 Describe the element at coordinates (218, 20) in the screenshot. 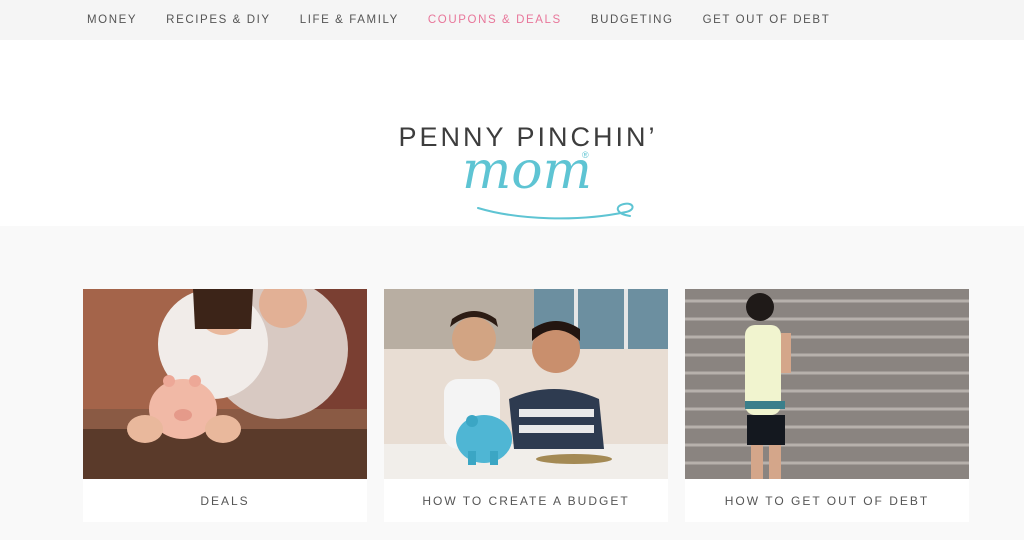

I see `nav-item-recipes-diy: RECIPES & DIY` at that location.